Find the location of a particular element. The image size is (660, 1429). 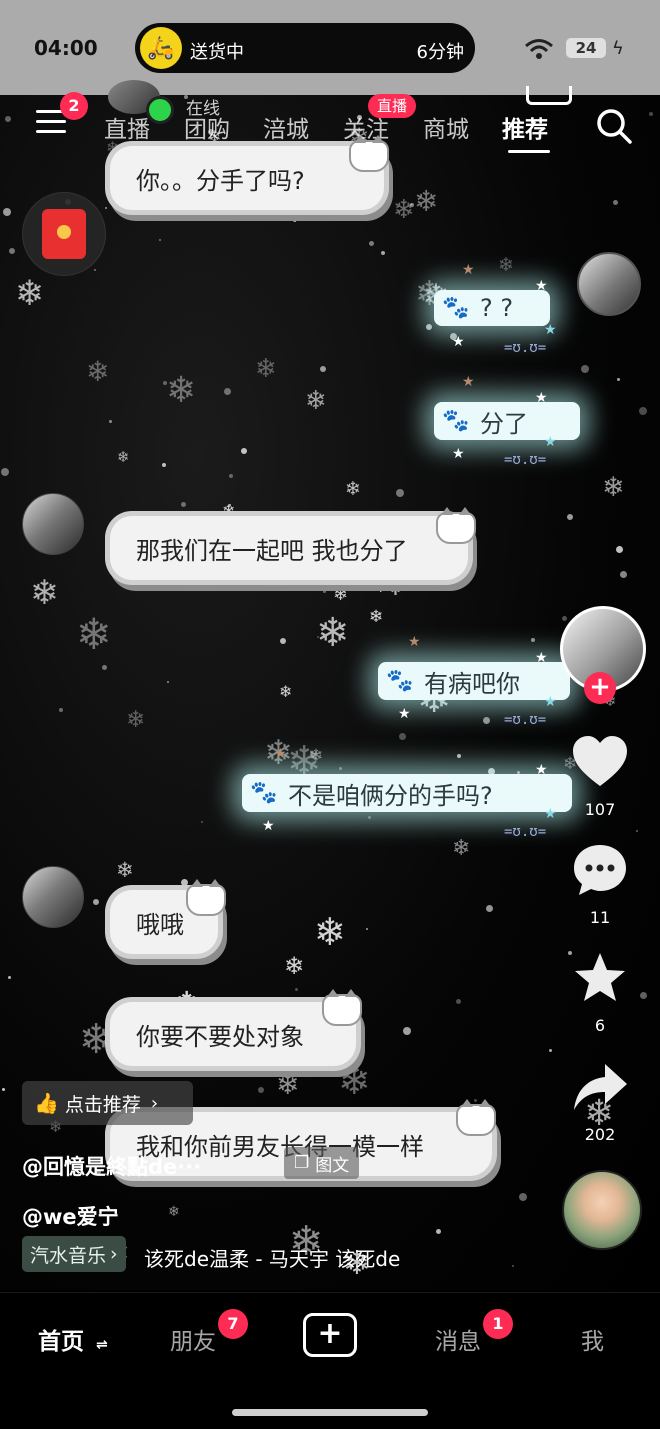

image-text-icon: ❐ is located at coordinates (302, 1163).